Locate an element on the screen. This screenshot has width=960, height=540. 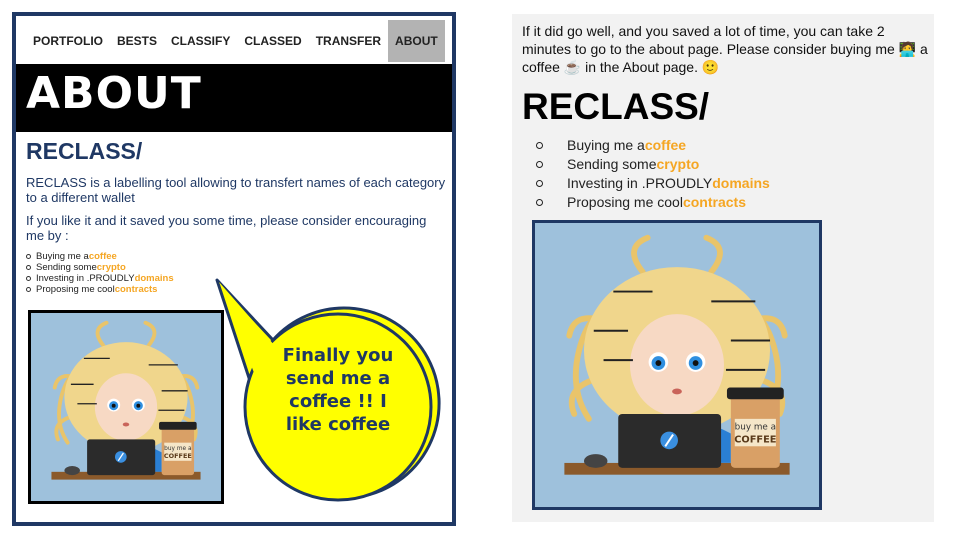
bubble-line: like coffee is located at coordinates (338, 424).